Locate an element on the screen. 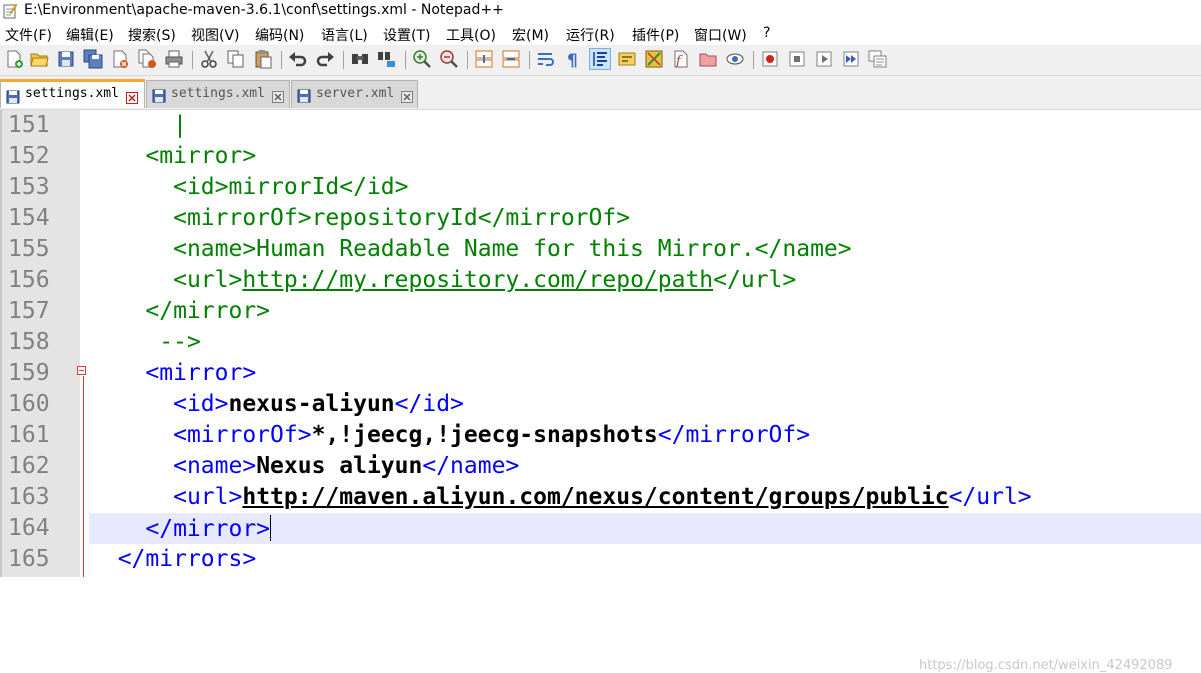 This screenshot has height=673, width=1201. open-file-icon is located at coordinates (39, 59).